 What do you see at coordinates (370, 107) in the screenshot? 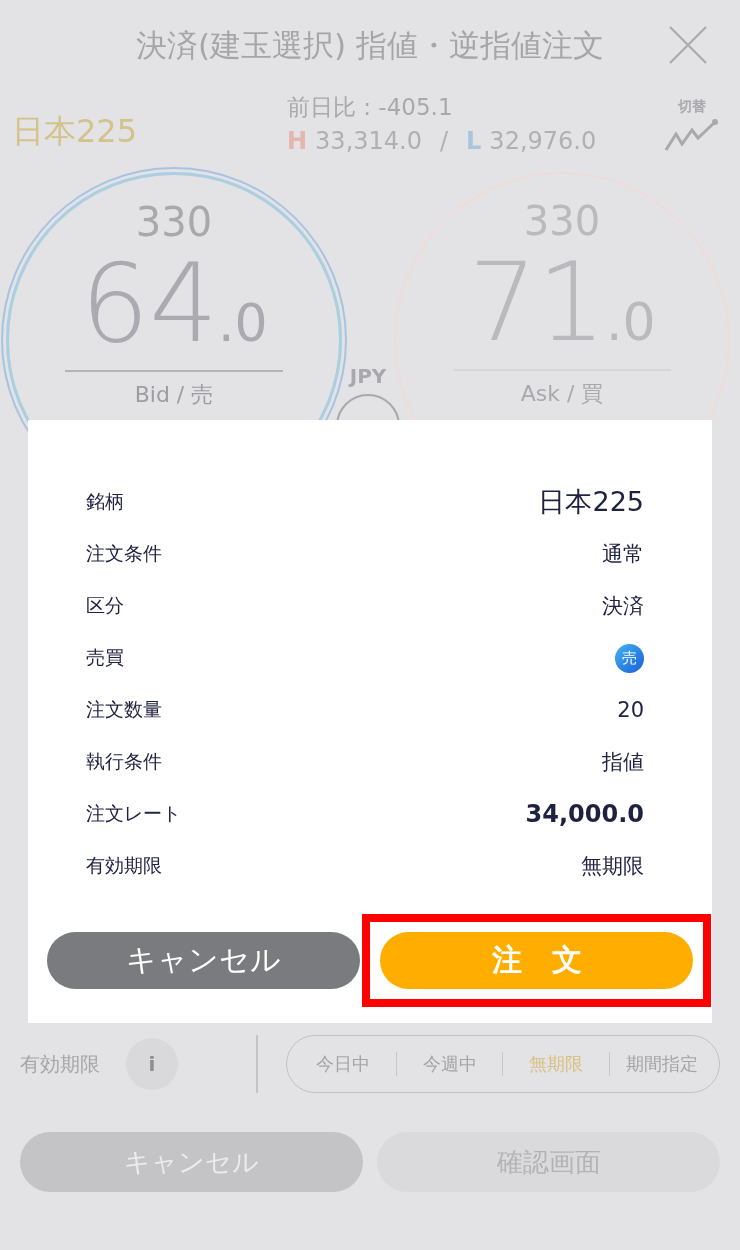
I see `change-text: 前日比 : -405.1` at bounding box center [370, 107].